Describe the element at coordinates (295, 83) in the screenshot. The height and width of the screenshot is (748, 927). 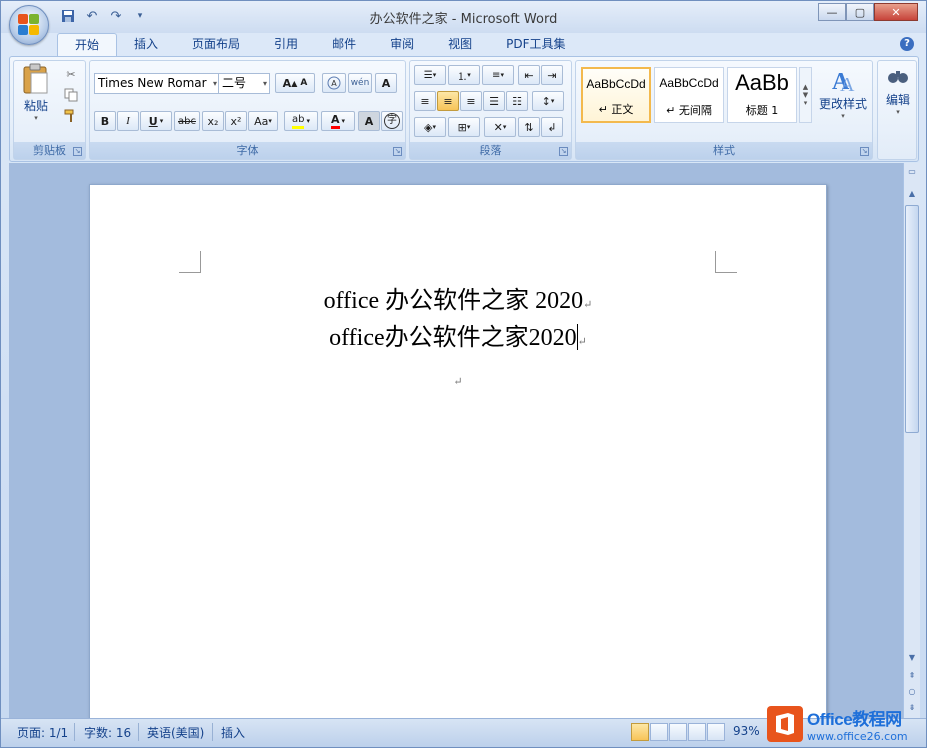
I see `grow-font-button: A ▲ A` at that location.